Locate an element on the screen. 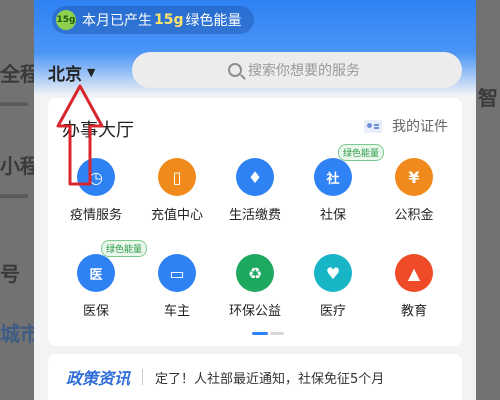 This screenshot has width=500, height=400. service-item: ♻ 环保公益 is located at coordinates (255, 286).